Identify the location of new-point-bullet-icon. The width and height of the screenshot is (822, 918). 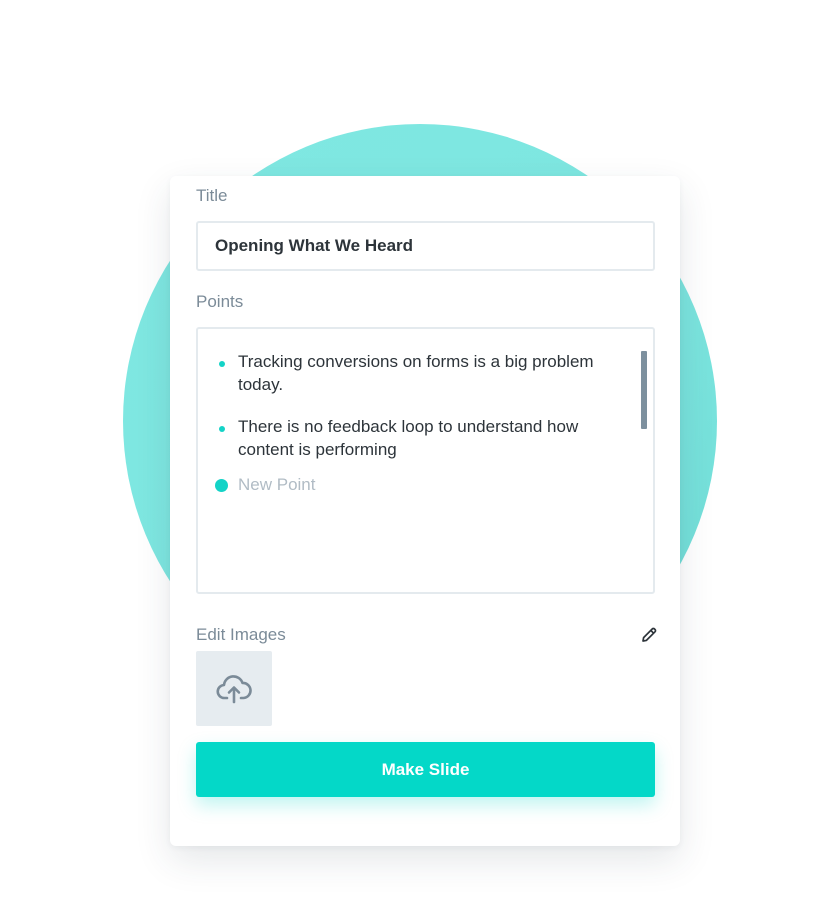
(221, 485).